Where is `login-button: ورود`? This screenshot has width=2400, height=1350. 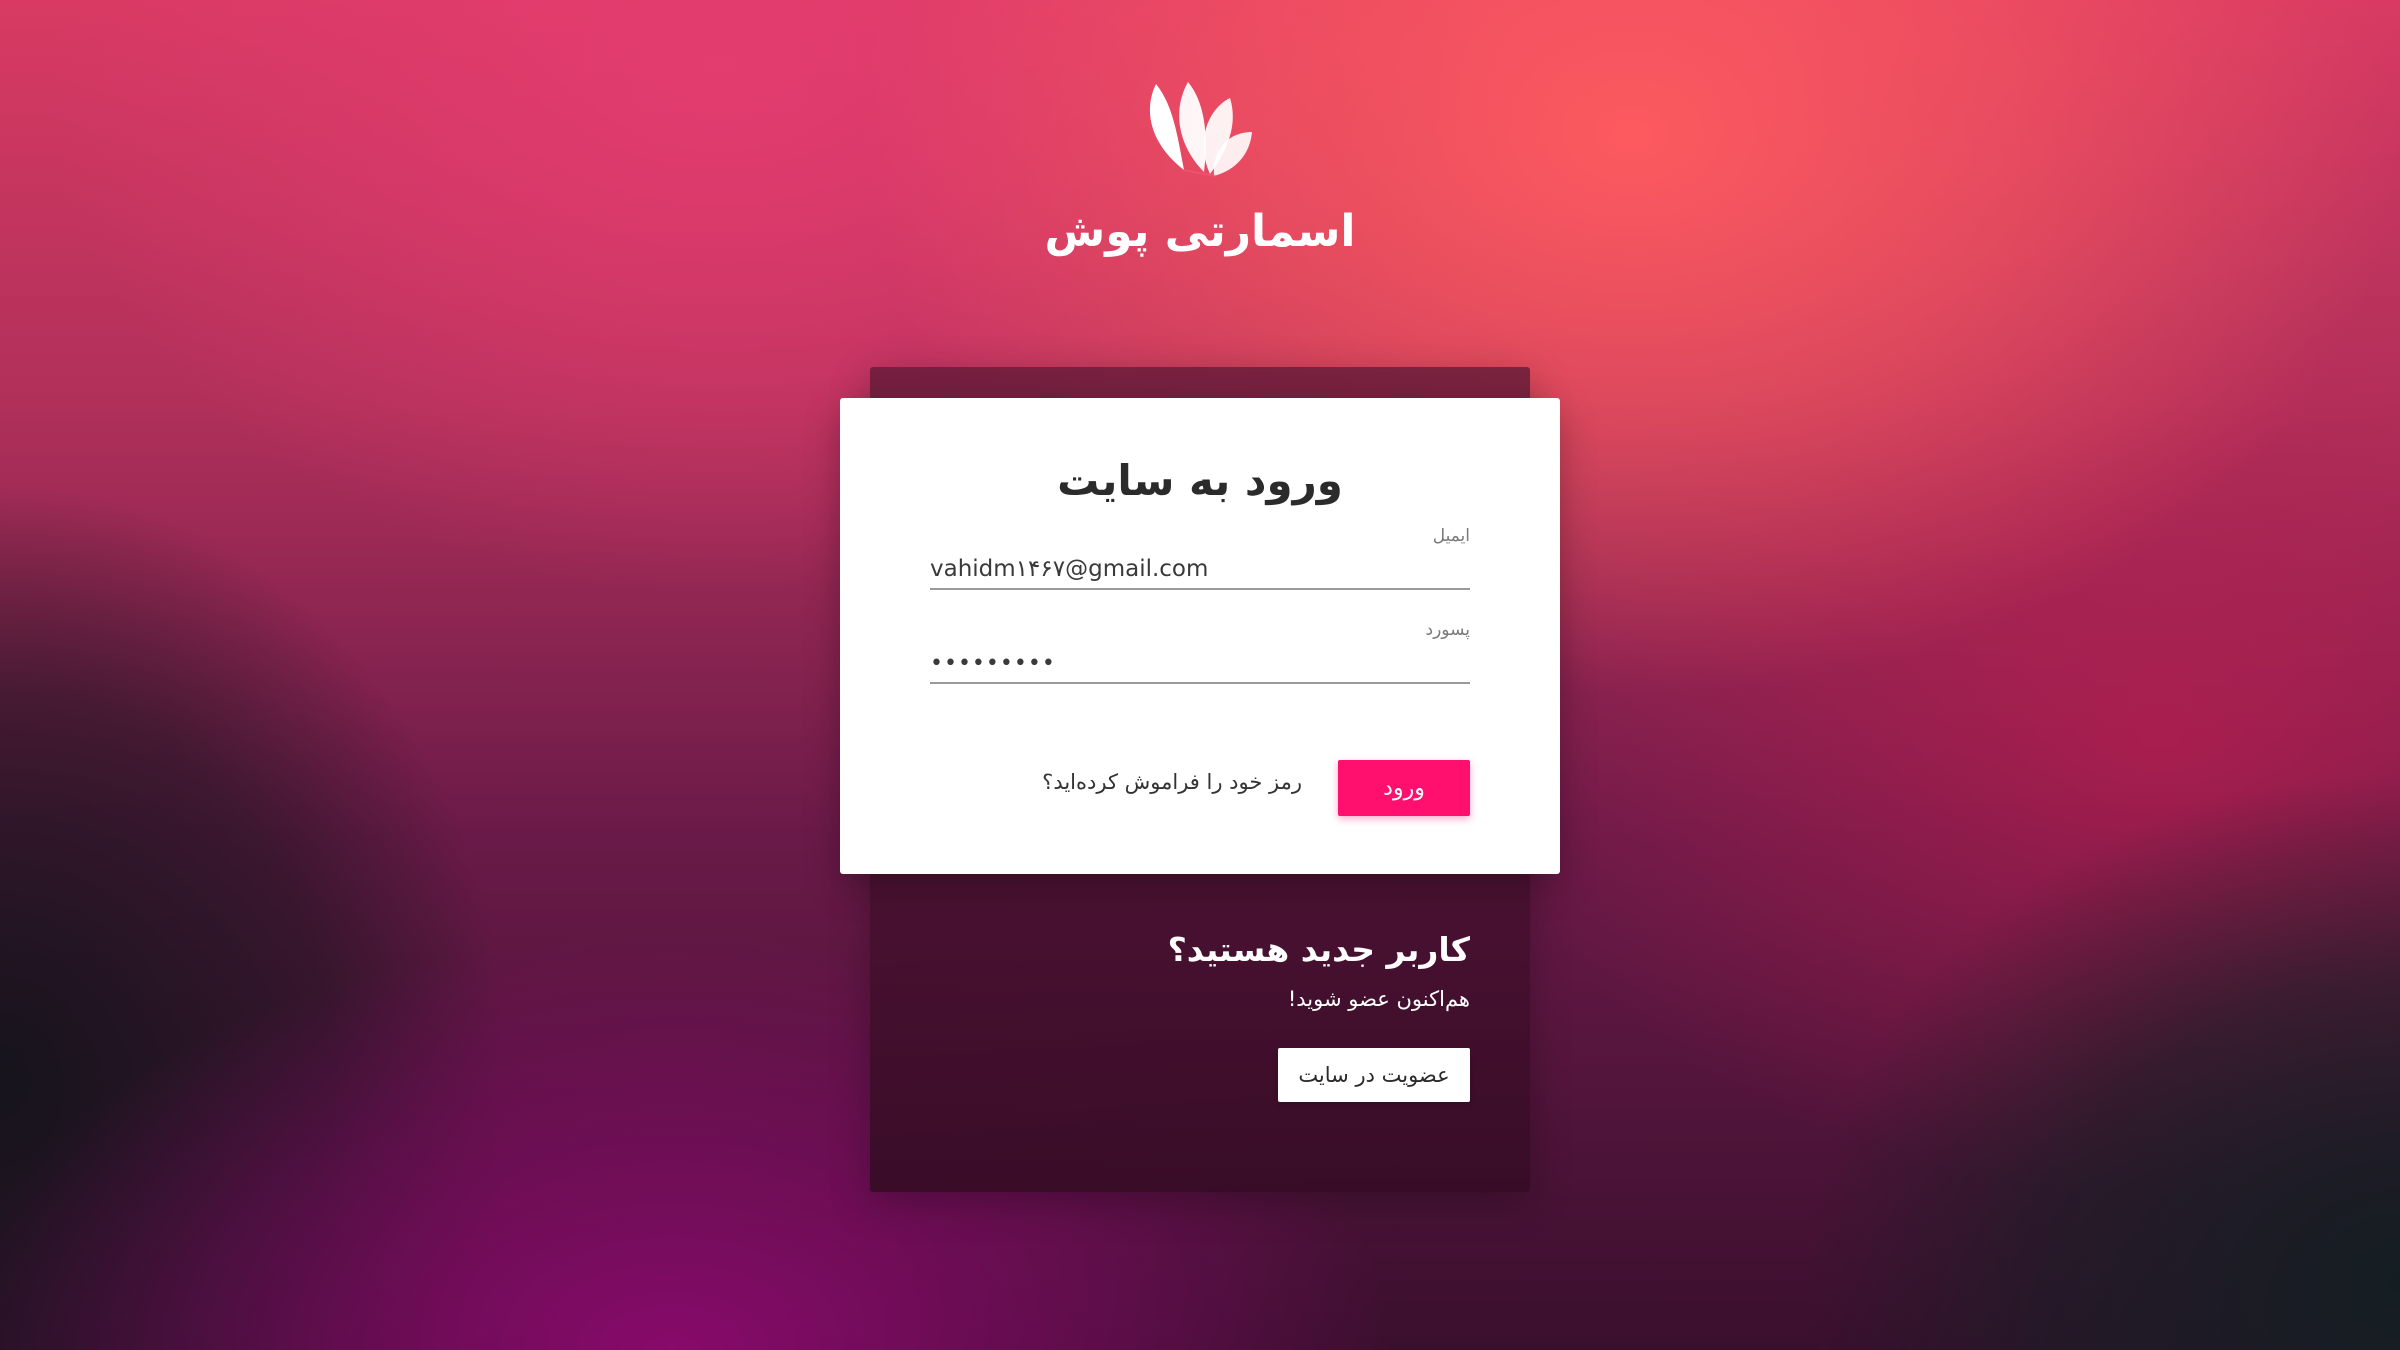 login-button: ورود is located at coordinates (1404, 788).